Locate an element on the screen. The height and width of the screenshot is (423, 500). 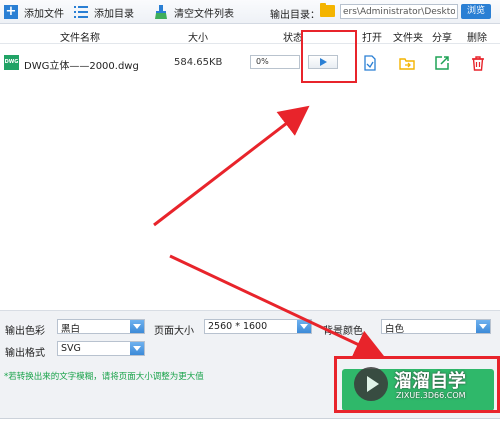
watermark-title: 溜溜自学 is located at coordinates (430, 381).